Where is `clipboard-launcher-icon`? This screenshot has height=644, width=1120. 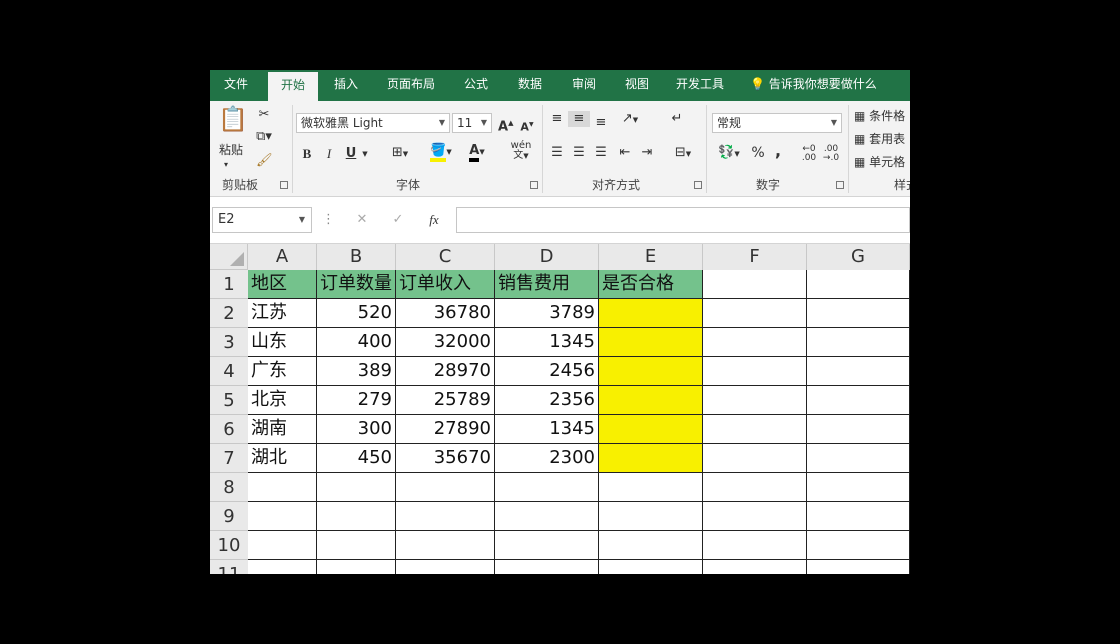
clipboard-launcher-icon is located at coordinates (284, 185).